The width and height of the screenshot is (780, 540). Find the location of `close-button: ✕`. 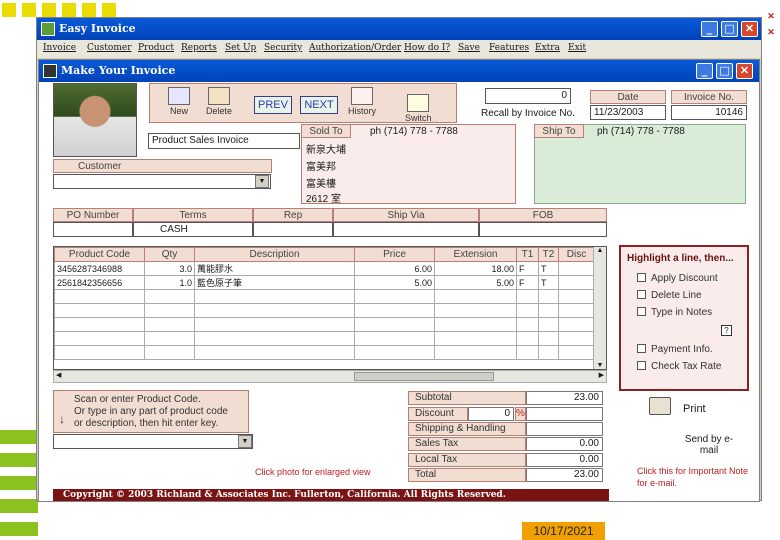

close-button: ✕ is located at coordinates (749, 29).